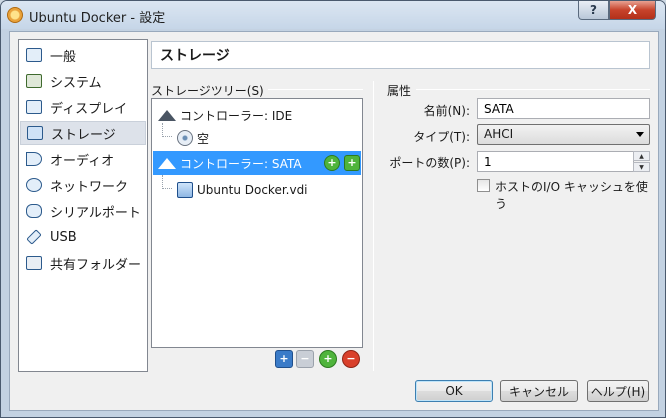 This screenshot has height=418, width=666. I want to click on type-select: AHCI, so click(563, 134).